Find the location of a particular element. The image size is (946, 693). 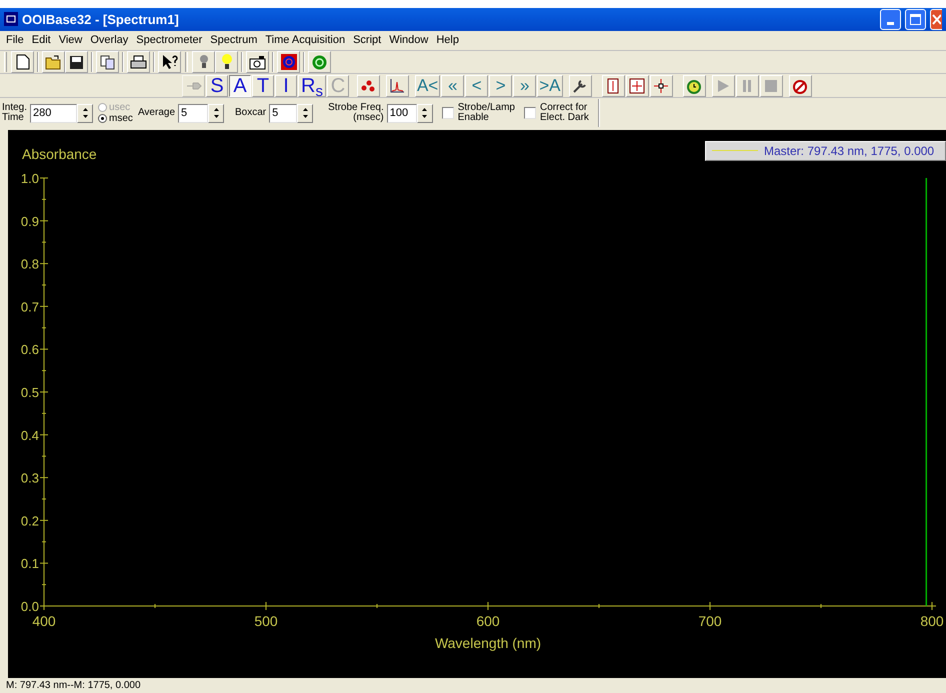

open-folder-icon is located at coordinates (53, 62).